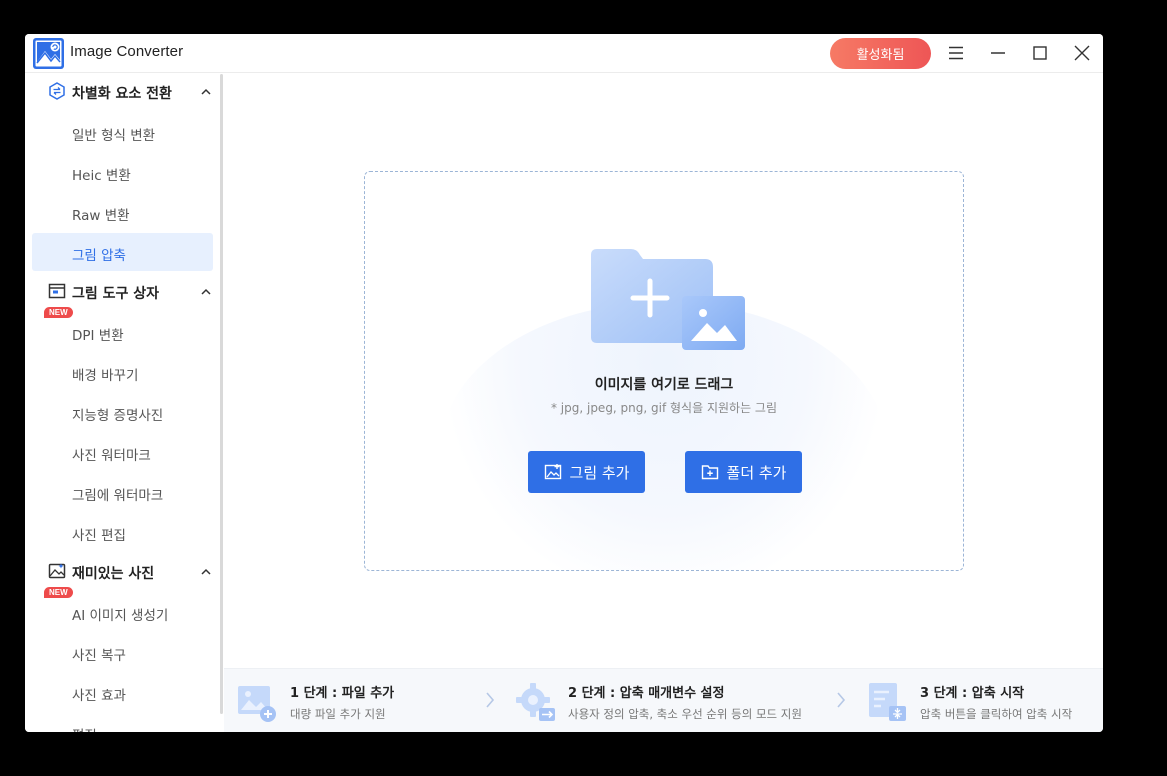 The image size is (1167, 776). I want to click on sidebar-item-heic: Heic 변환, so click(122, 172).